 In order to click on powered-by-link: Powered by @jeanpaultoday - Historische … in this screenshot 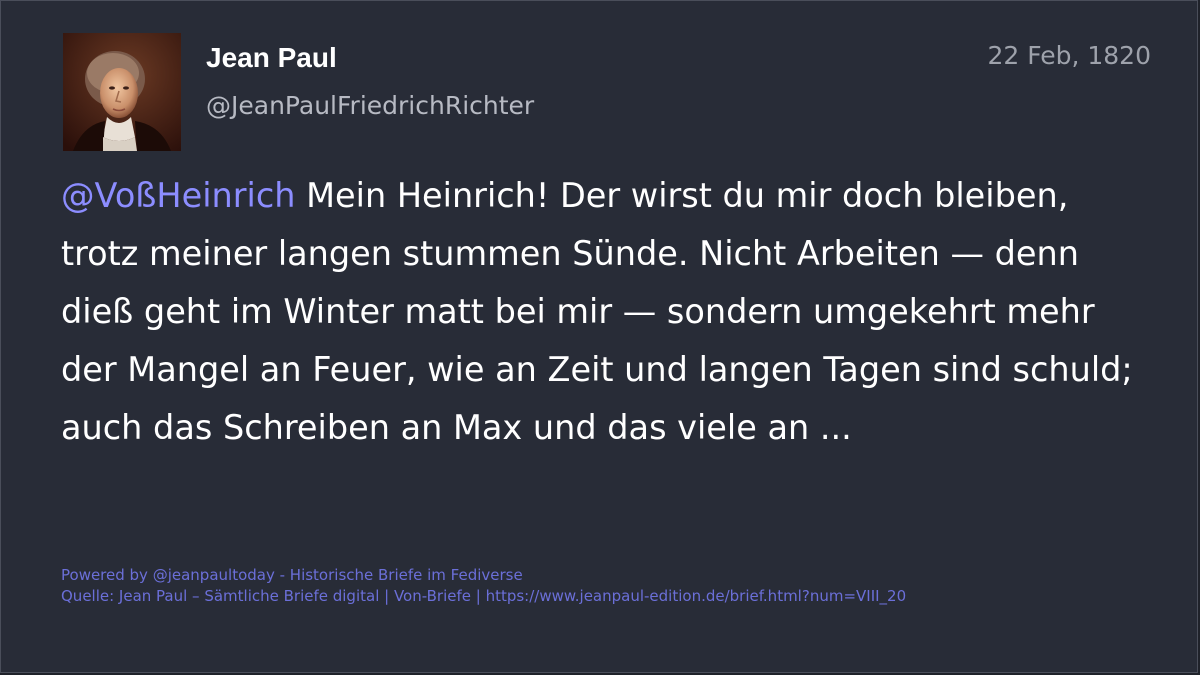, I will do `click(483, 575)`.